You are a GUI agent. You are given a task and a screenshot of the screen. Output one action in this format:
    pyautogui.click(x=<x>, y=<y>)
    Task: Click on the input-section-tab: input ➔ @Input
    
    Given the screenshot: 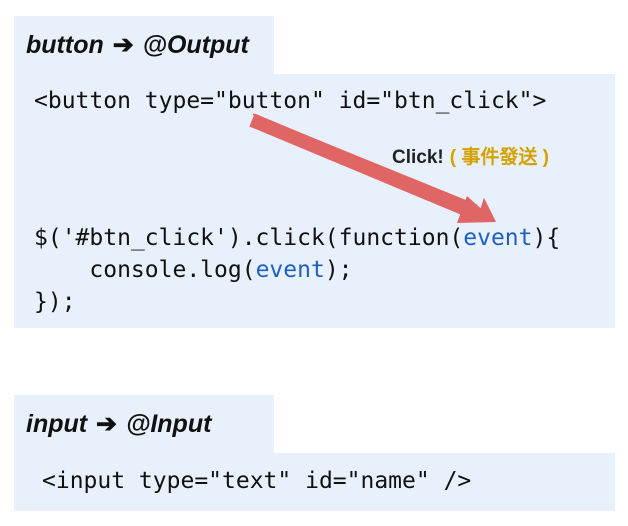 What is the action you would take?
    pyautogui.click(x=144, y=424)
    